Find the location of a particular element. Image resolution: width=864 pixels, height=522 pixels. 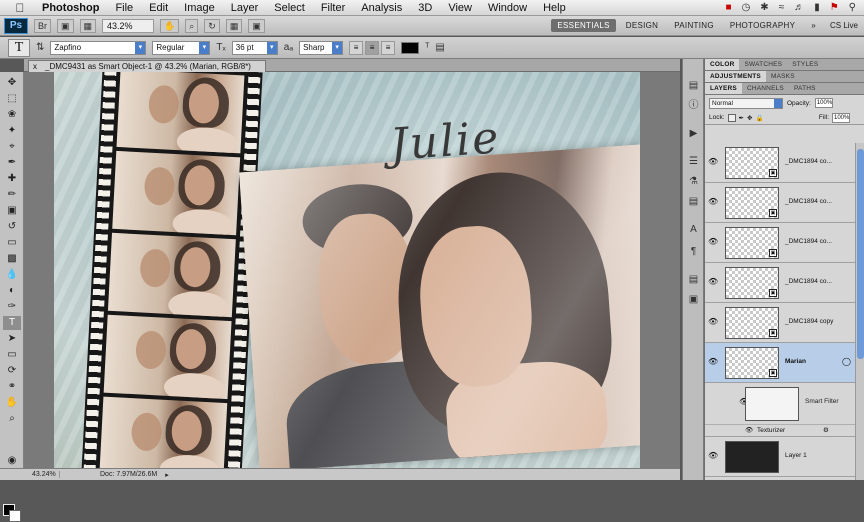

screen-mode-icon: ▣ is located at coordinates (256, 25).